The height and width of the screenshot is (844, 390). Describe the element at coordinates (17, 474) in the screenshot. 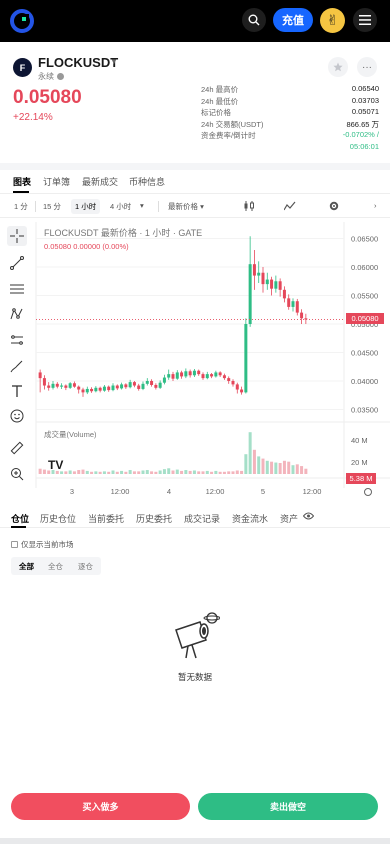

I see `zoom-in-icon` at that location.